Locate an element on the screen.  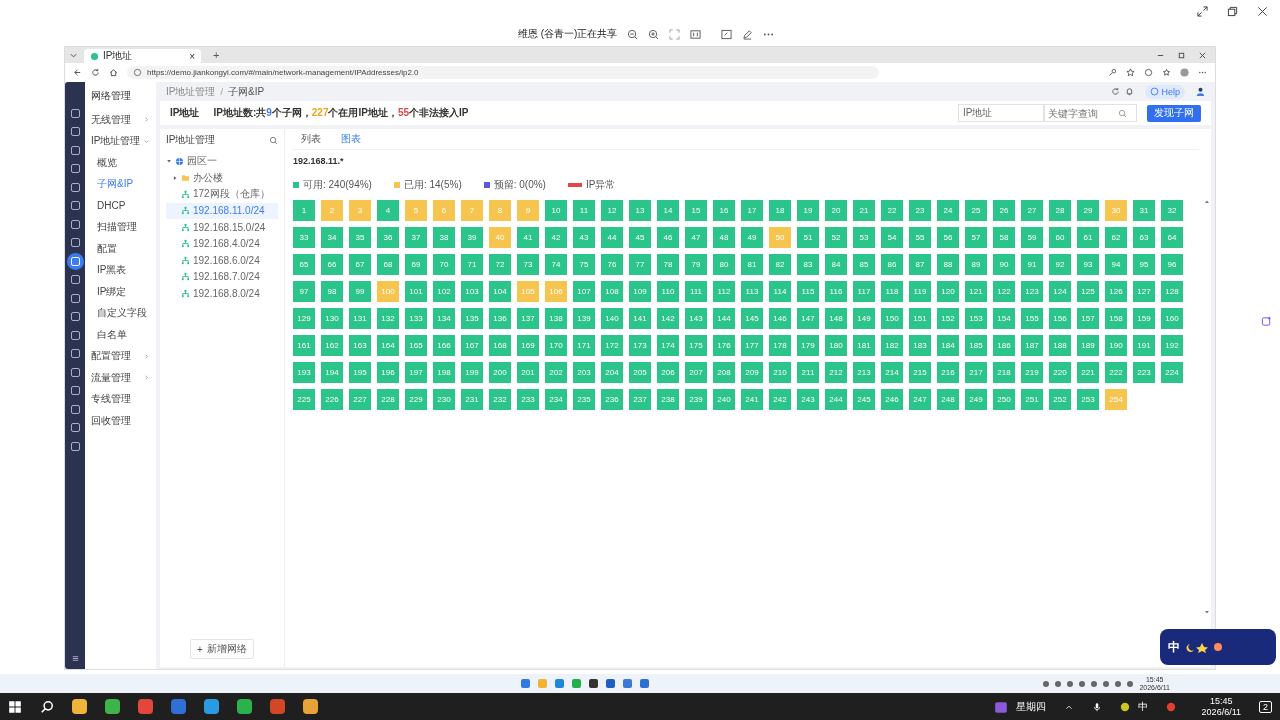
ip-cell: 219 is located at coordinates (1032, 372).